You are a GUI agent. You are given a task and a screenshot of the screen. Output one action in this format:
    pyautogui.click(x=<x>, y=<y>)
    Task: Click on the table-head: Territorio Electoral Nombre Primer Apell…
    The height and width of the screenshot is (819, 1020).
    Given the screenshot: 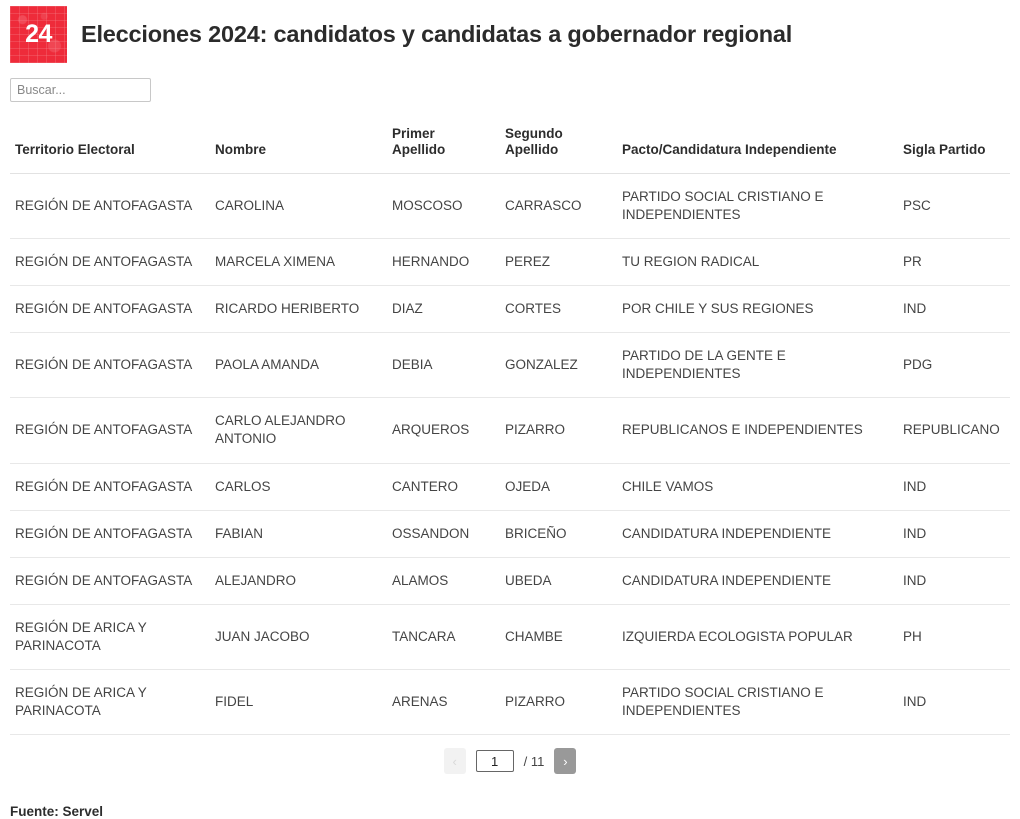 What is the action you would take?
    pyautogui.click(x=510, y=147)
    